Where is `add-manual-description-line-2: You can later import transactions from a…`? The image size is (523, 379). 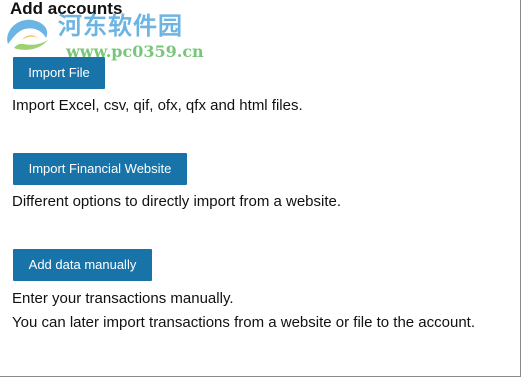 add-manual-description-line-2: You can later import transactions from a… is located at coordinates (244, 322).